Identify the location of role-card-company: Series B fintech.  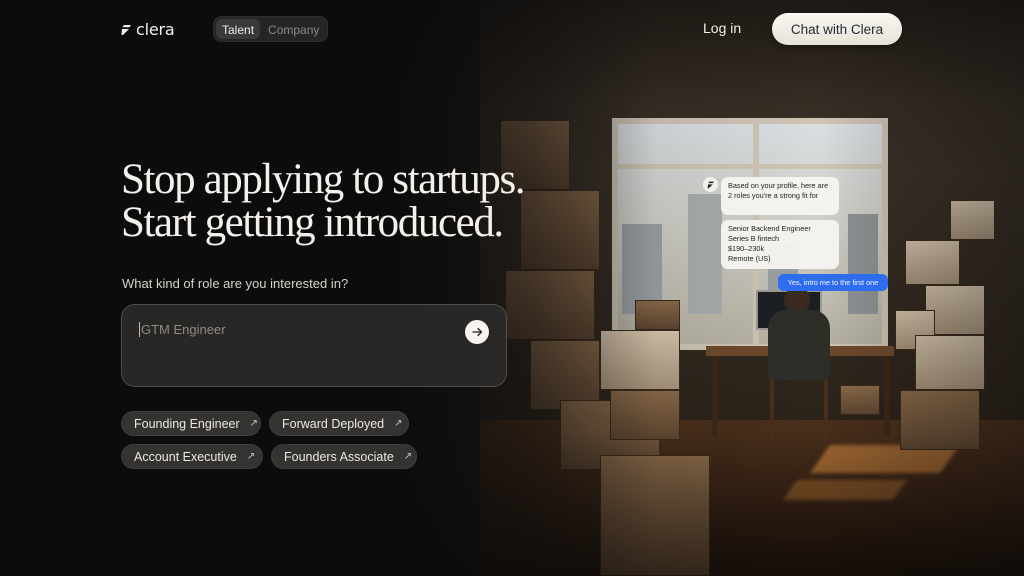
(754, 238).